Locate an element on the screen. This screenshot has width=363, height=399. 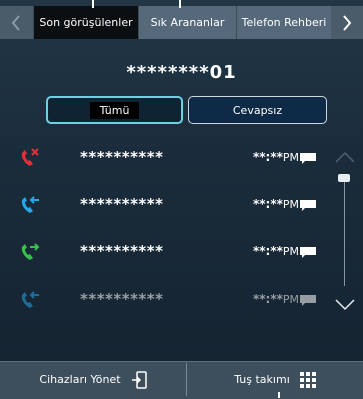
filter-all-label: Tümü is located at coordinates (114, 110).